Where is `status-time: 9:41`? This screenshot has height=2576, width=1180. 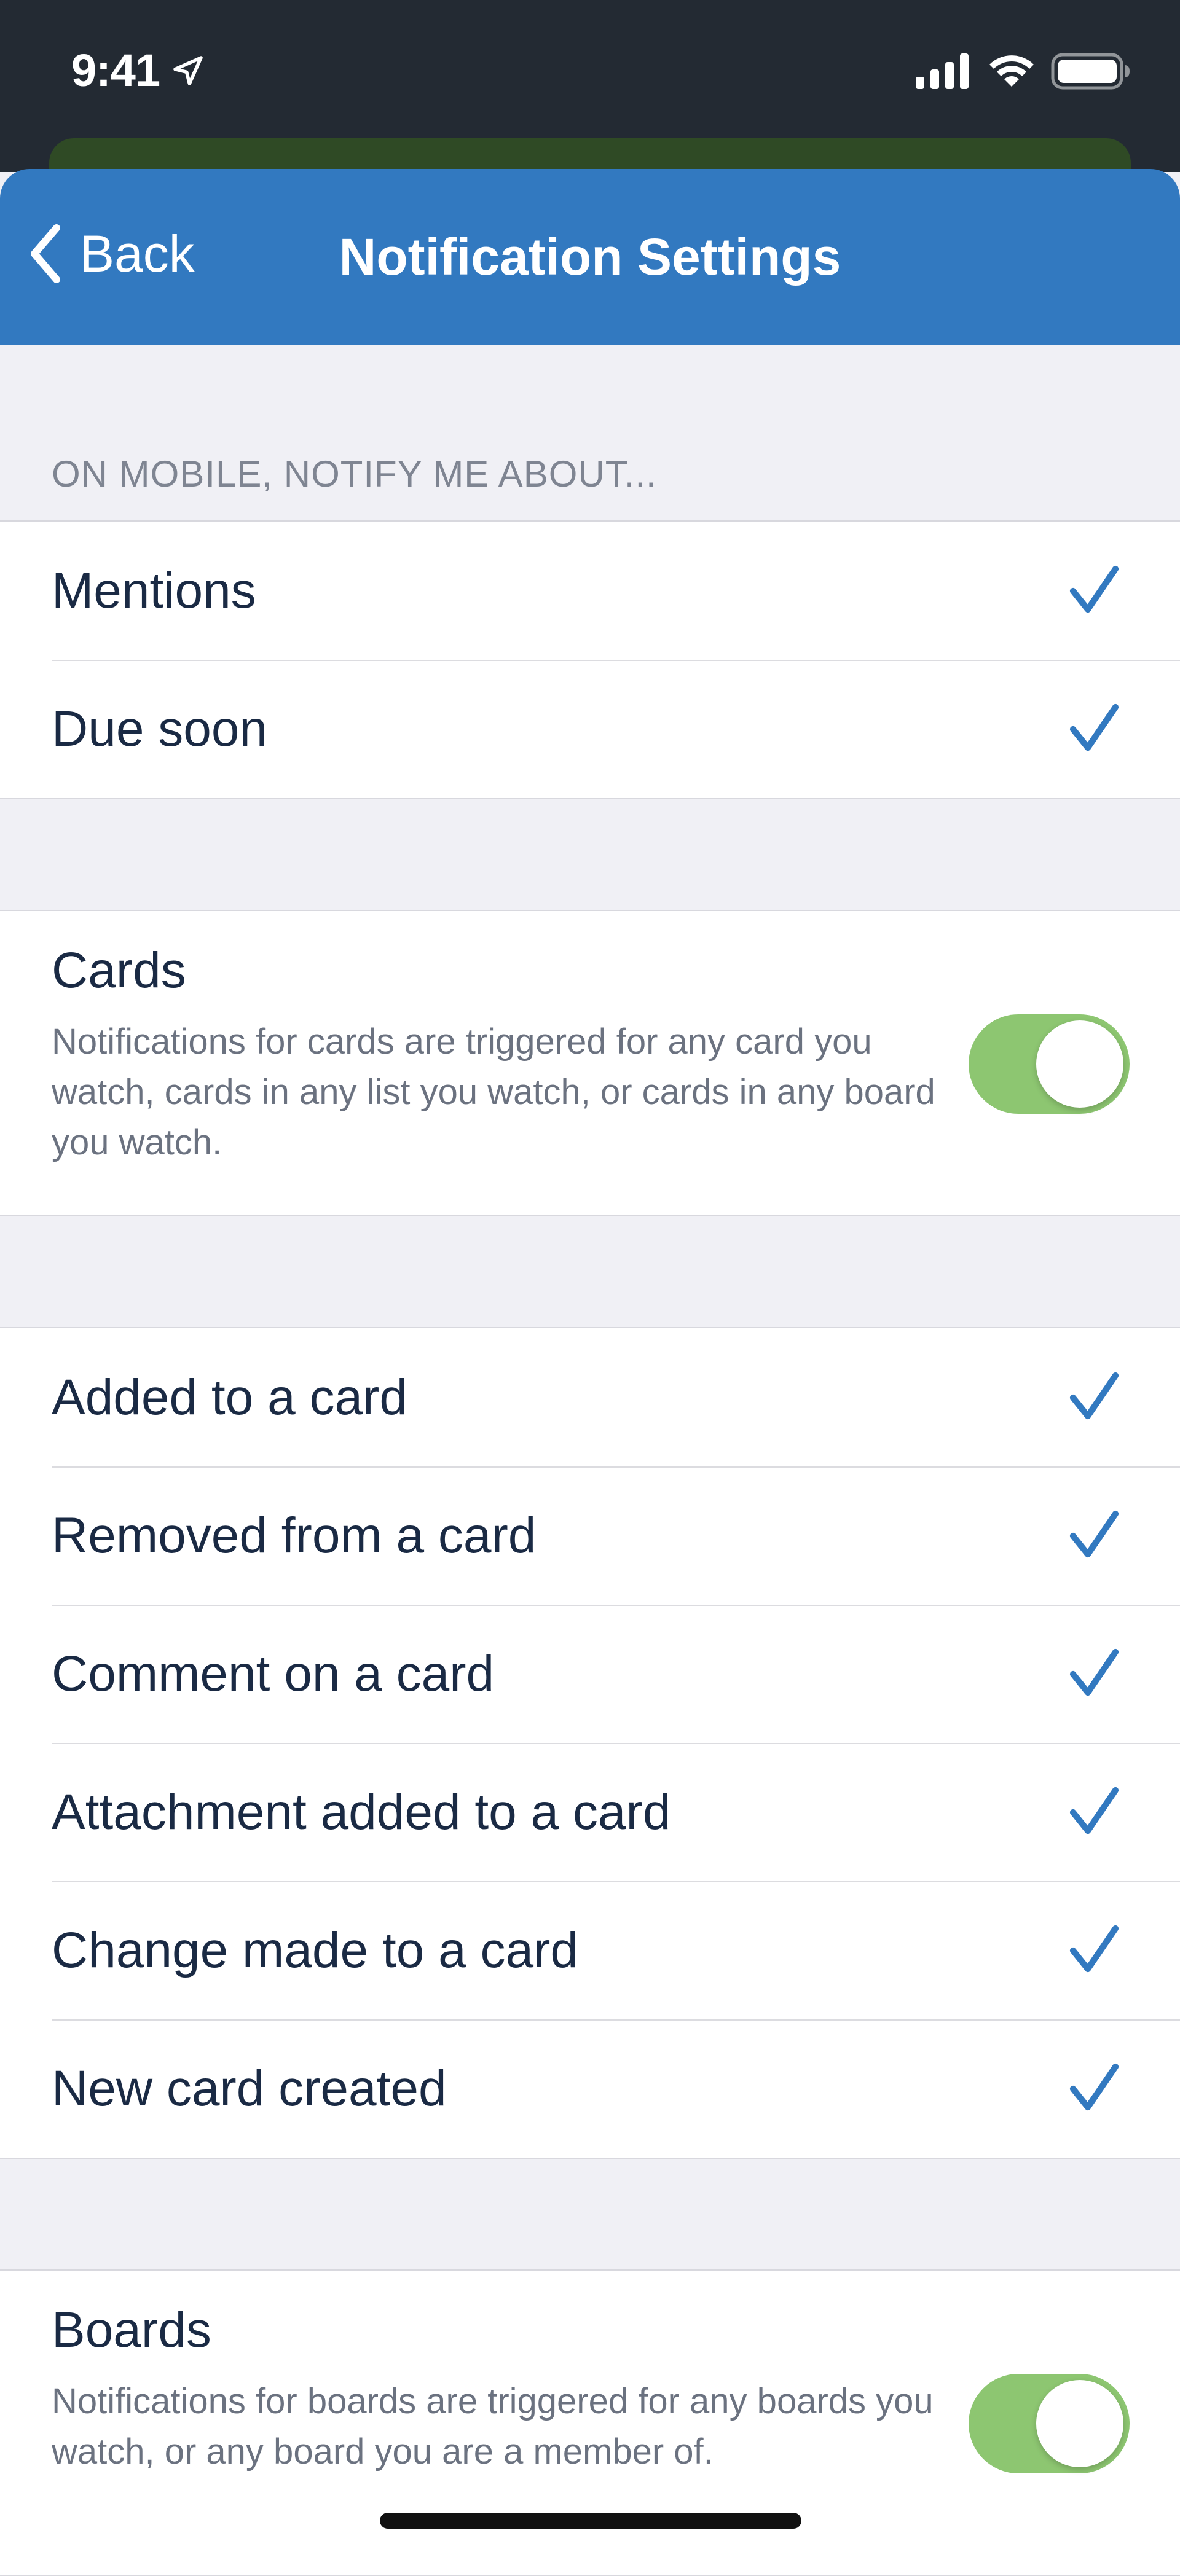 status-time: 9:41 is located at coordinates (138, 70).